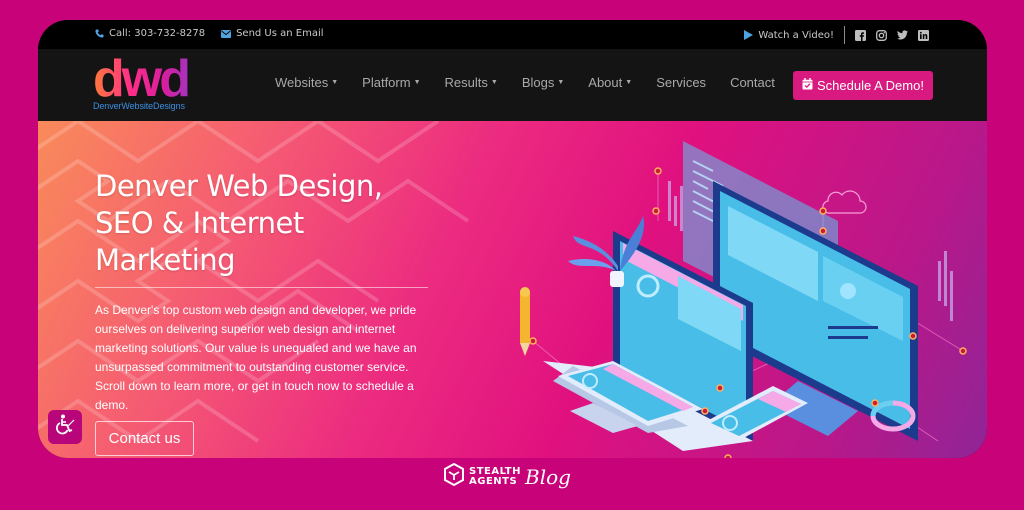 Image resolution: width=1024 pixels, height=510 pixels. Describe the element at coordinates (870, 85) in the screenshot. I see `schedule-demo-label: Schedule A Demo!` at that location.